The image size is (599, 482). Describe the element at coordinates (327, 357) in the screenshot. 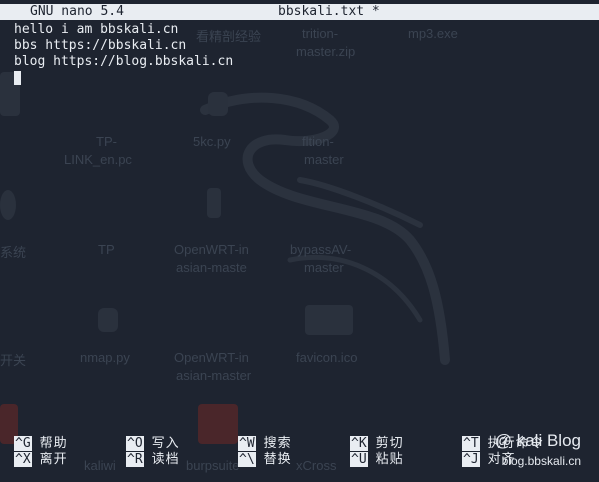

I see `desktop-icon-label: favicon.ico` at that location.